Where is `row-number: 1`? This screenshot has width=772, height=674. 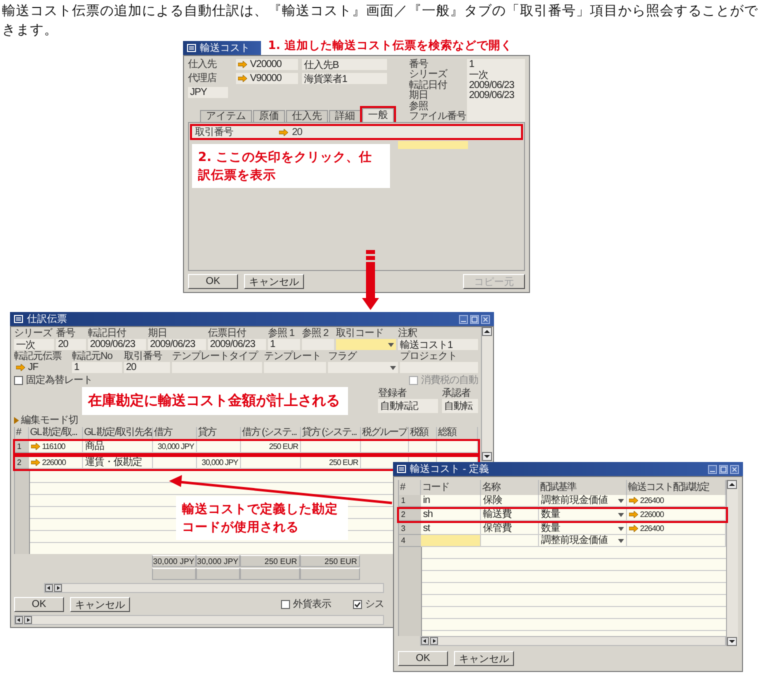 row-number: 1 is located at coordinates (410, 501).